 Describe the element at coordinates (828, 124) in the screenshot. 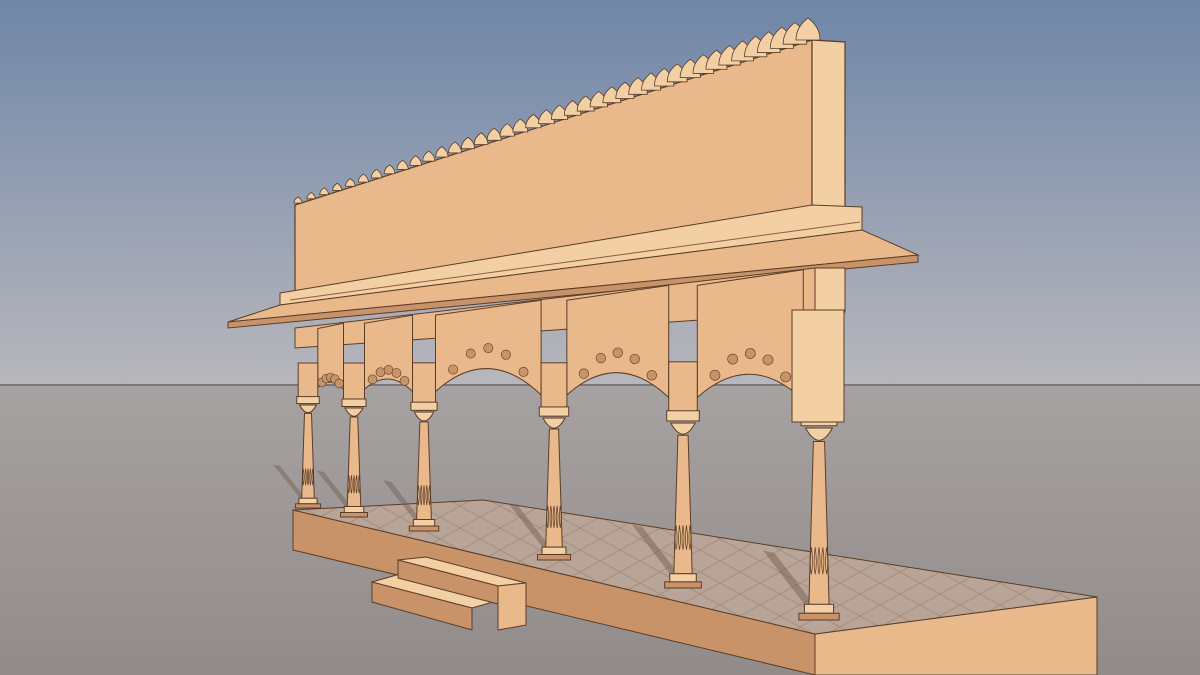

I see `parapet-end` at that location.